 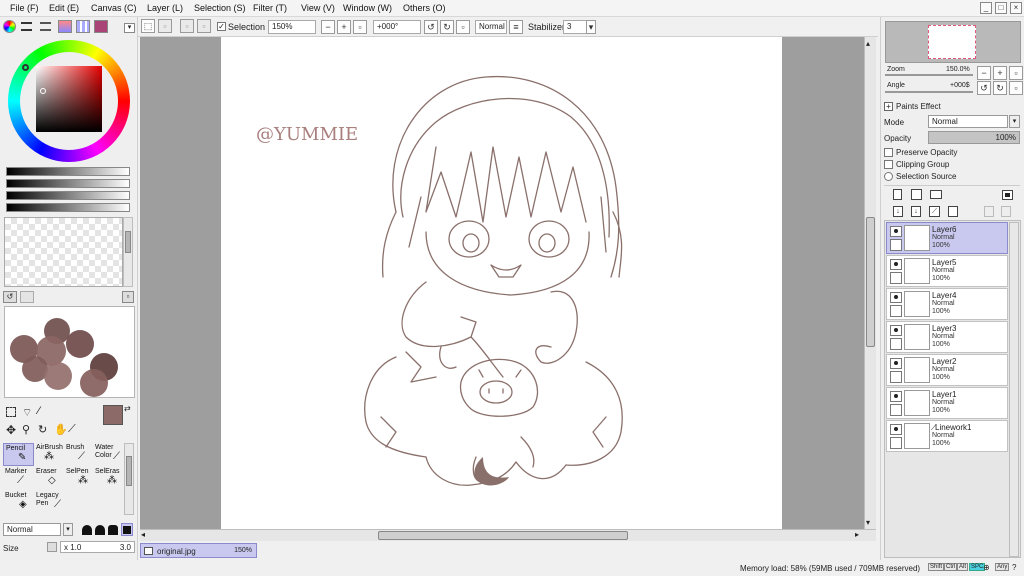 What do you see at coordinates (24, 8) in the screenshot?
I see `menu-file: File (F)` at bounding box center [24, 8].